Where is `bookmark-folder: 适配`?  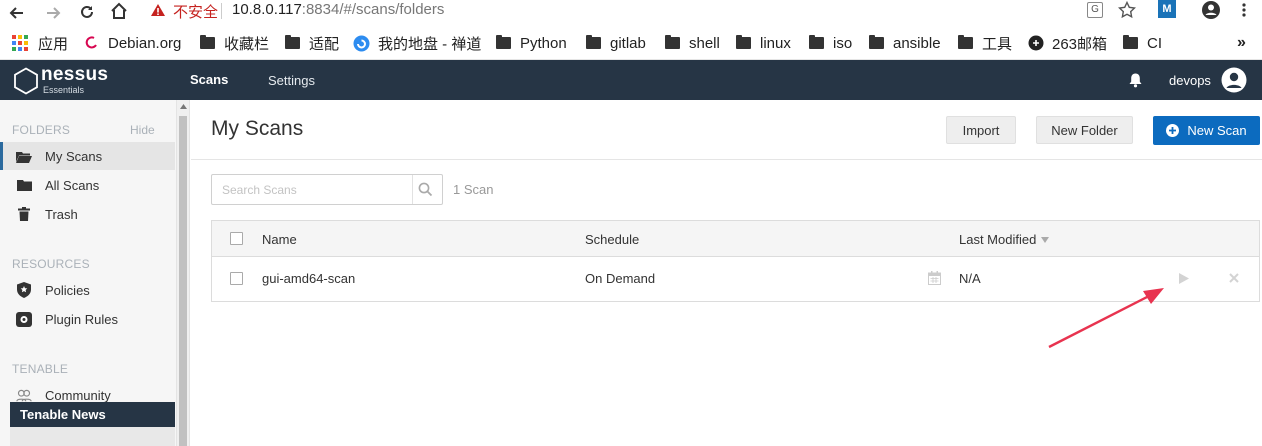 bookmark-folder: 适配 is located at coordinates (312, 43).